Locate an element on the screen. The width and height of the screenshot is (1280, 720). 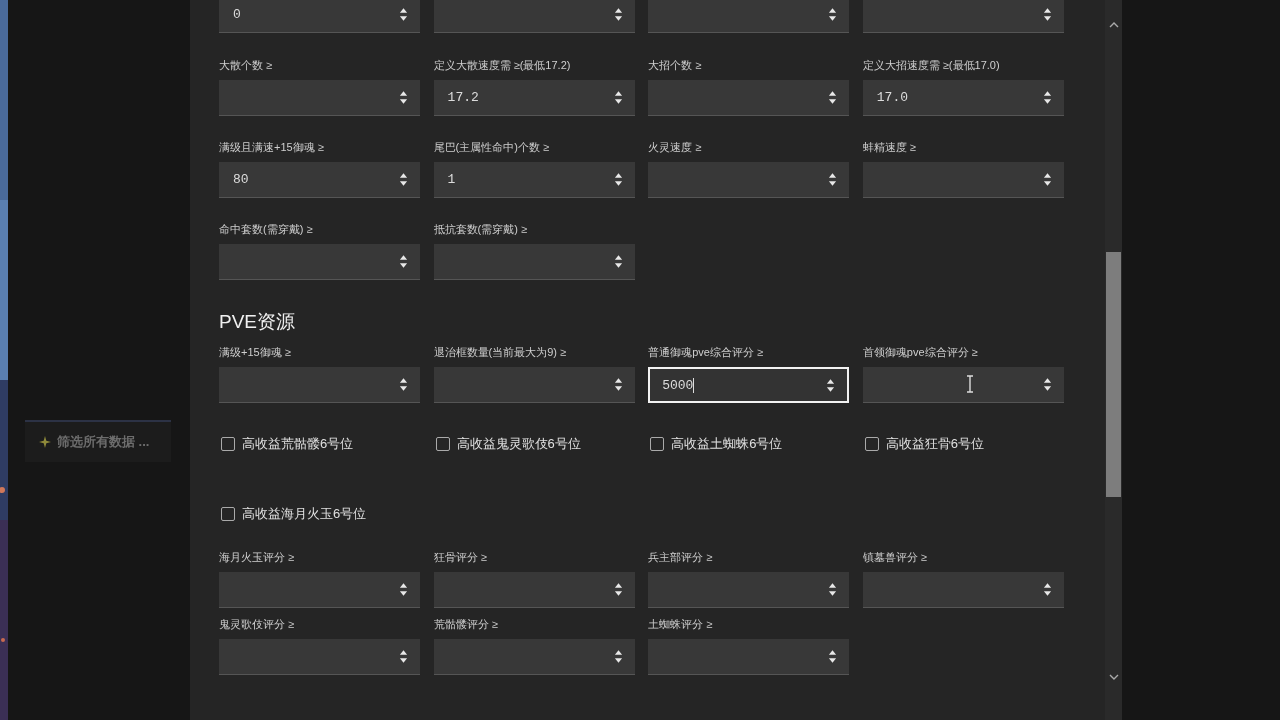
checkbox-label: 高收益土蜘蛛6号位 is located at coordinates (727, 444).